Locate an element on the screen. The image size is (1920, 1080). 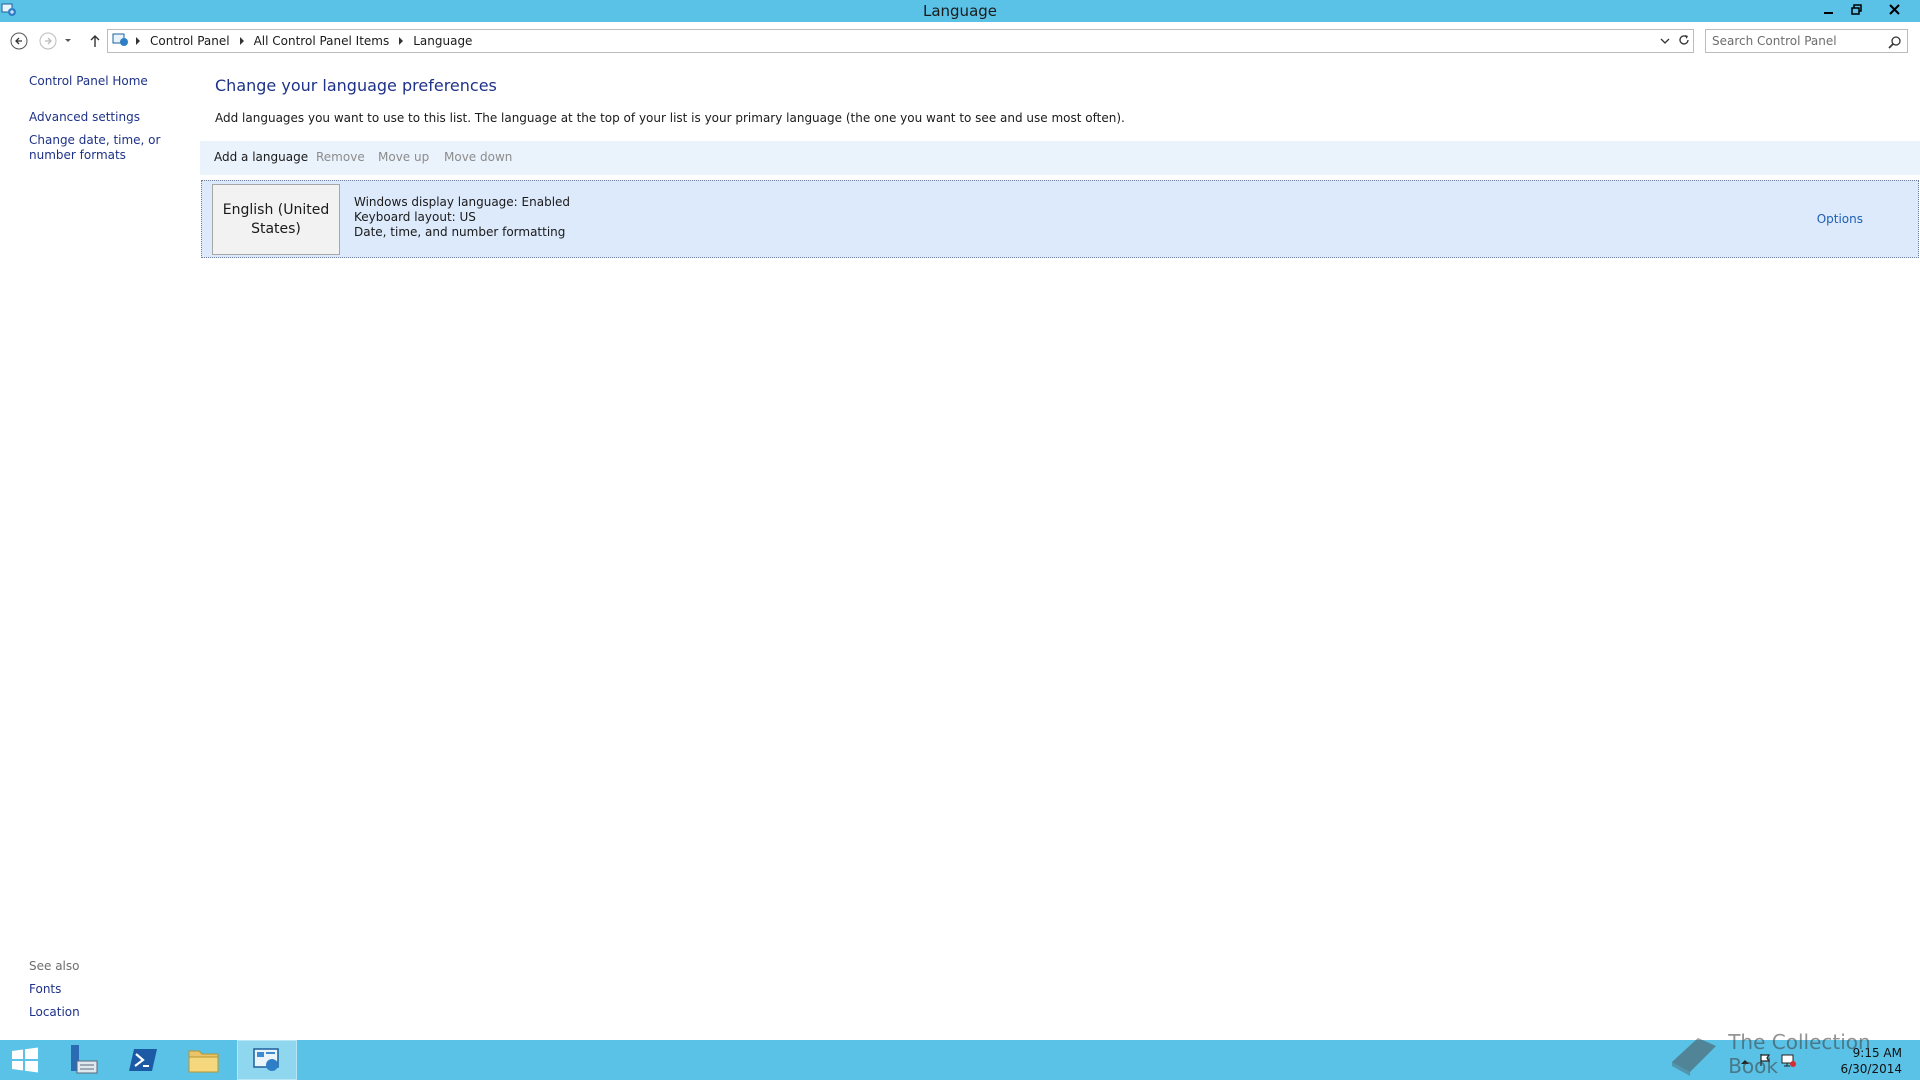
restore-icon is located at coordinates (1856, 9).